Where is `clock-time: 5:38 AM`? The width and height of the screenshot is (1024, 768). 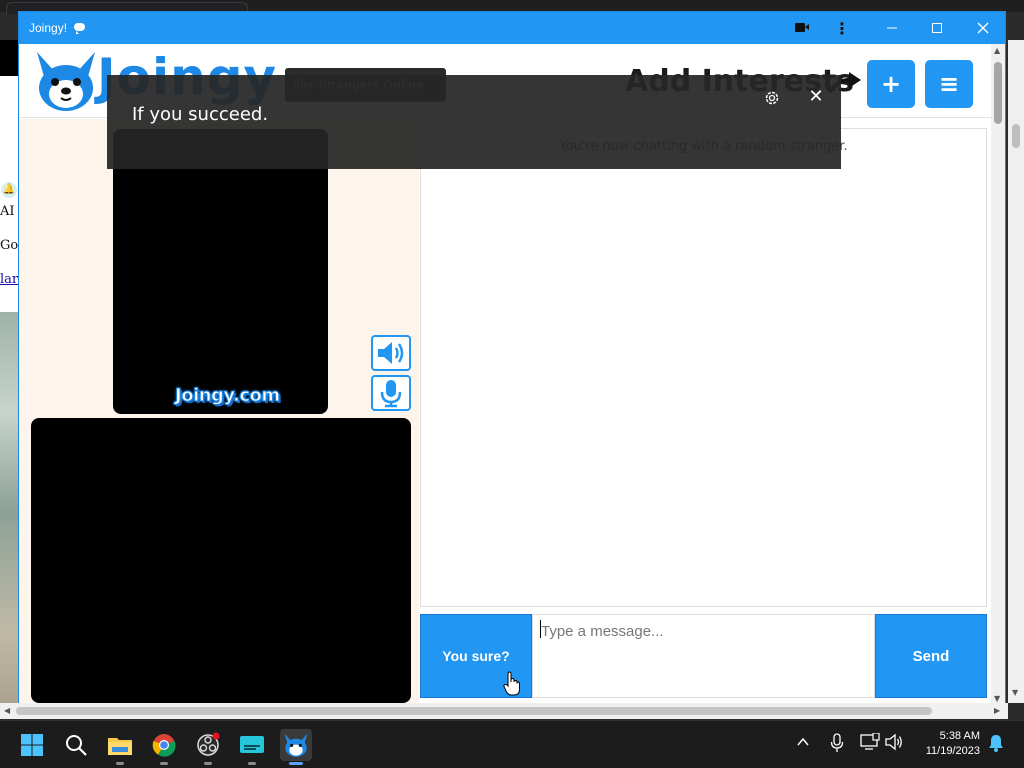
clock-time: 5:38 AM is located at coordinates (959, 736).